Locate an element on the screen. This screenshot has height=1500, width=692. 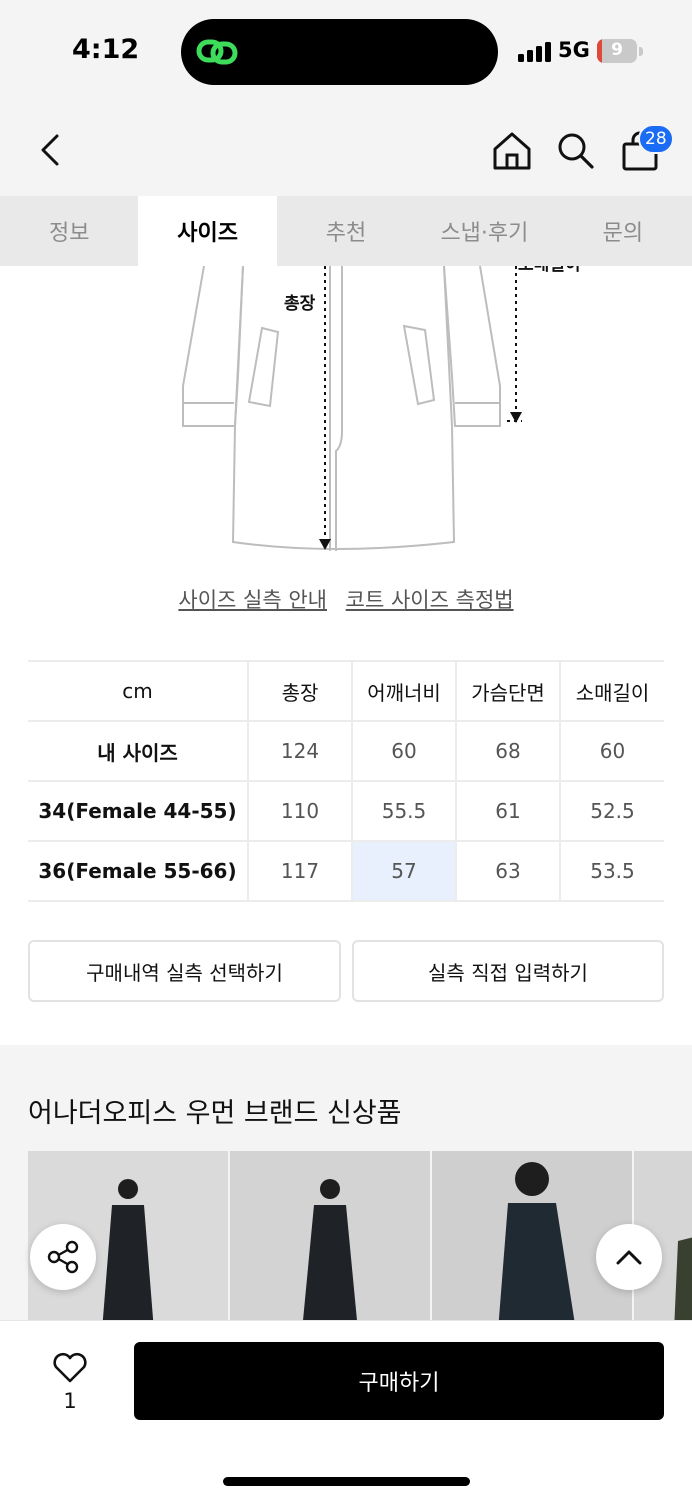
product-carousel is located at coordinates (360, 1241).